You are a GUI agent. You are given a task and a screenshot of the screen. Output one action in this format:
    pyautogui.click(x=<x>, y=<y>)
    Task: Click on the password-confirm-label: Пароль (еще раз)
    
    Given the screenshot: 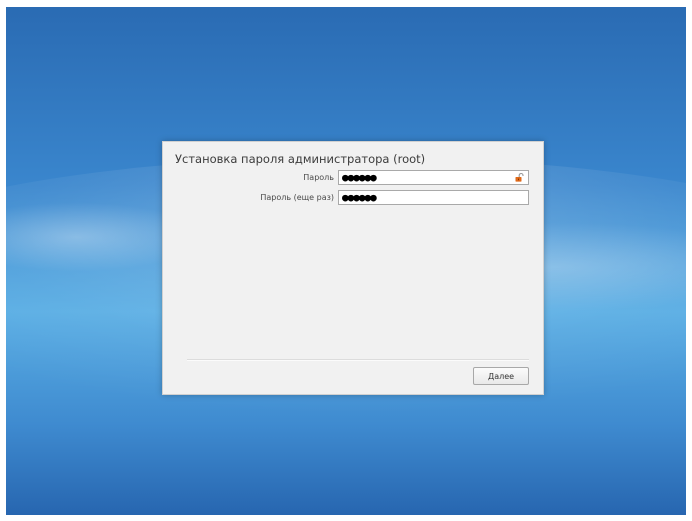 What is the action you would take?
    pyautogui.click(x=297, y=197)
    